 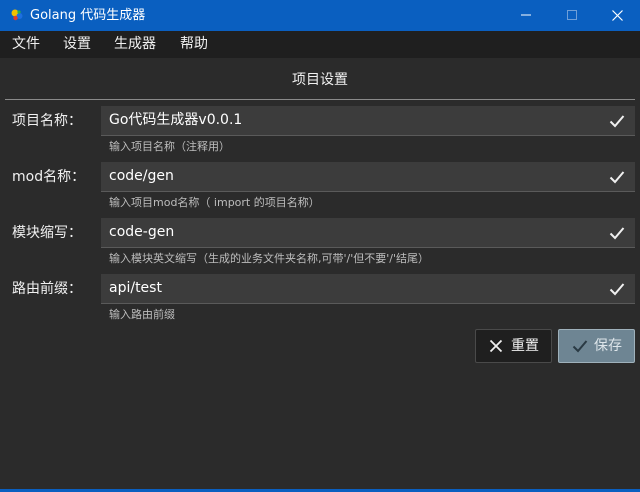 I want to click on divider, so click(x=320, y=99).